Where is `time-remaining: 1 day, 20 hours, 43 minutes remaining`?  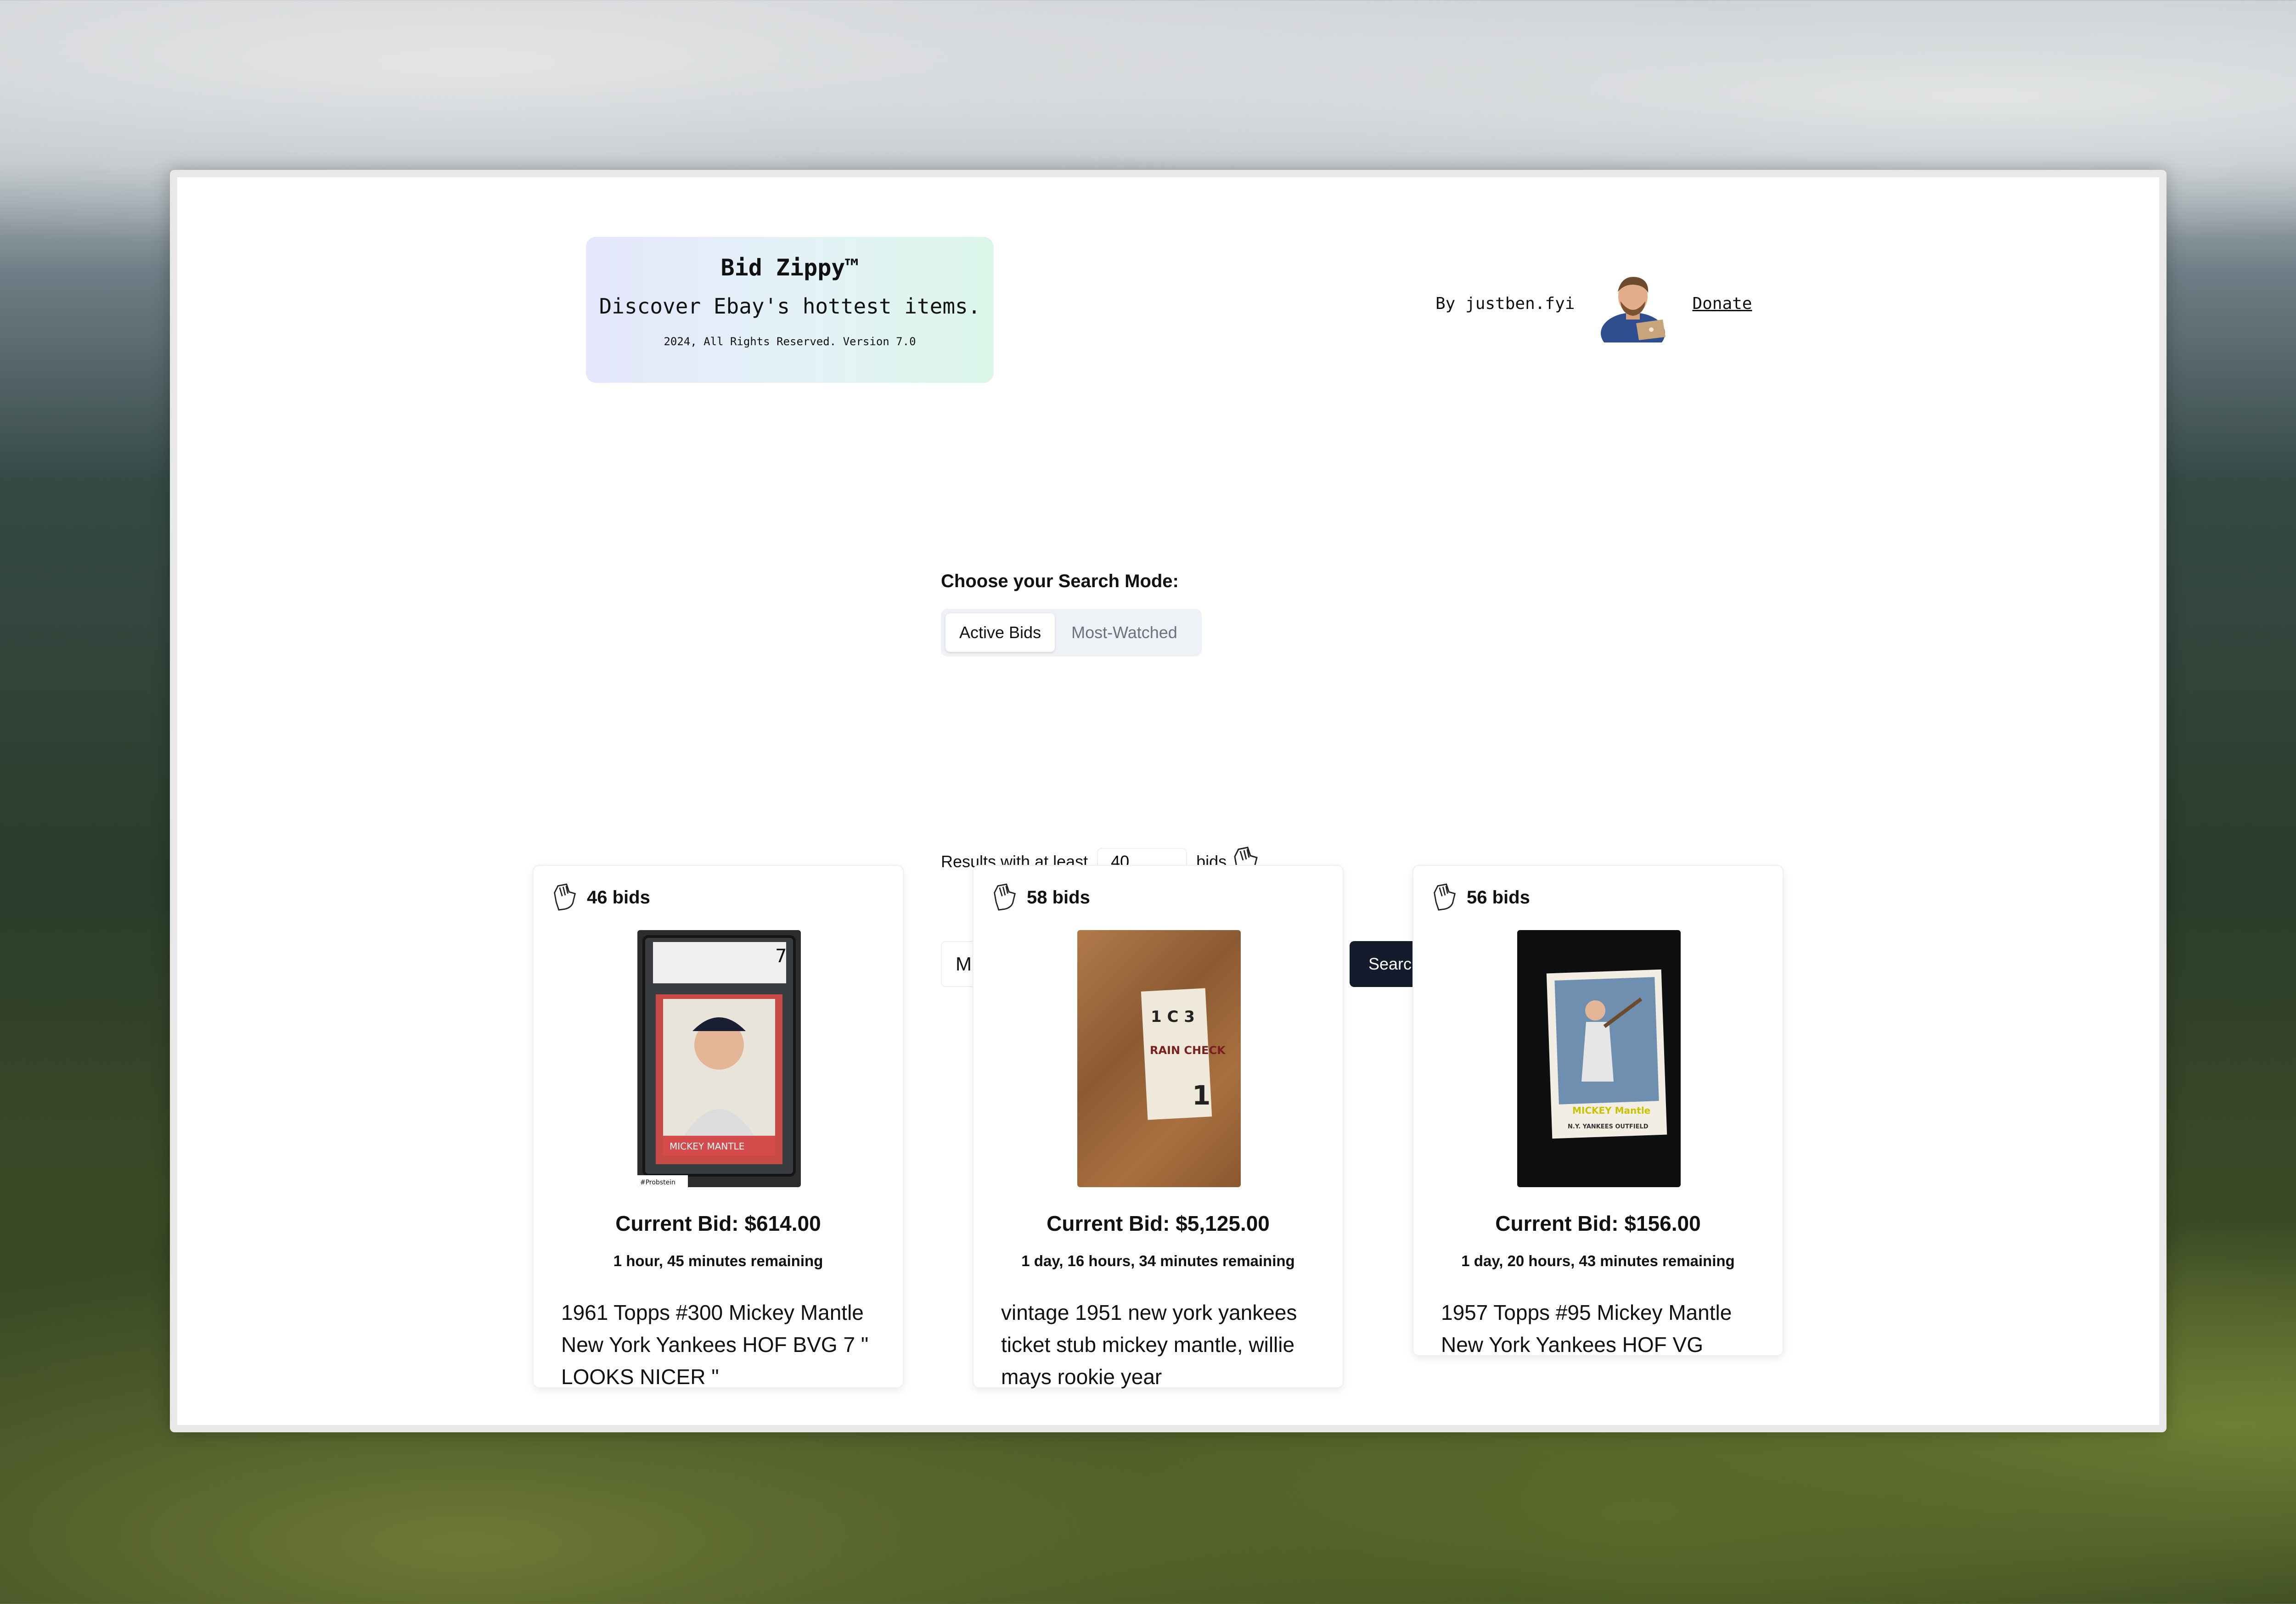 time-remaining: 1 day, 20 hours, 43 minutes remaining is located at coordinates (1598, 1260).